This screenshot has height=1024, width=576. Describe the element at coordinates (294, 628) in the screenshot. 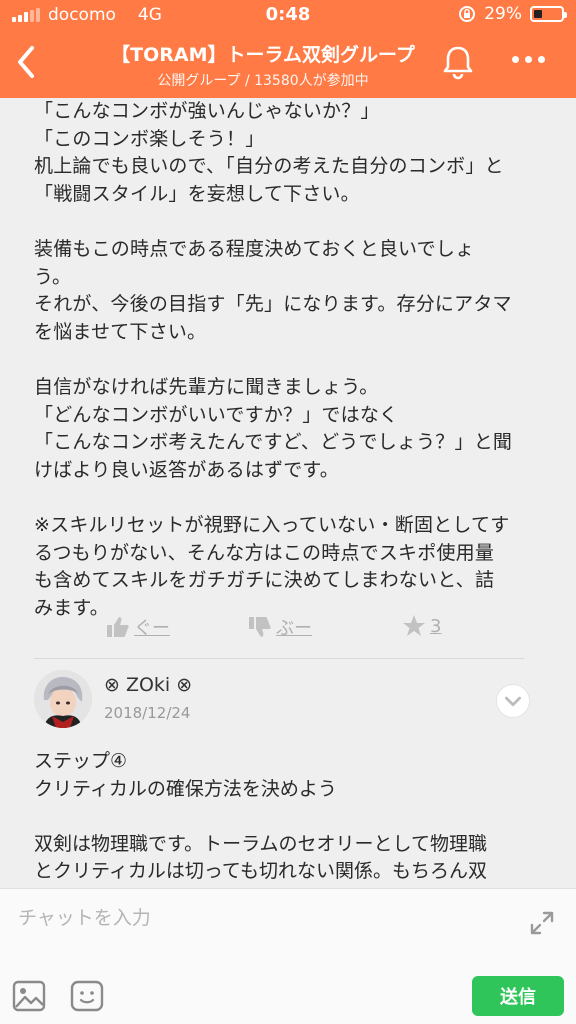

I see `dislike-label: ぶー` at that location.